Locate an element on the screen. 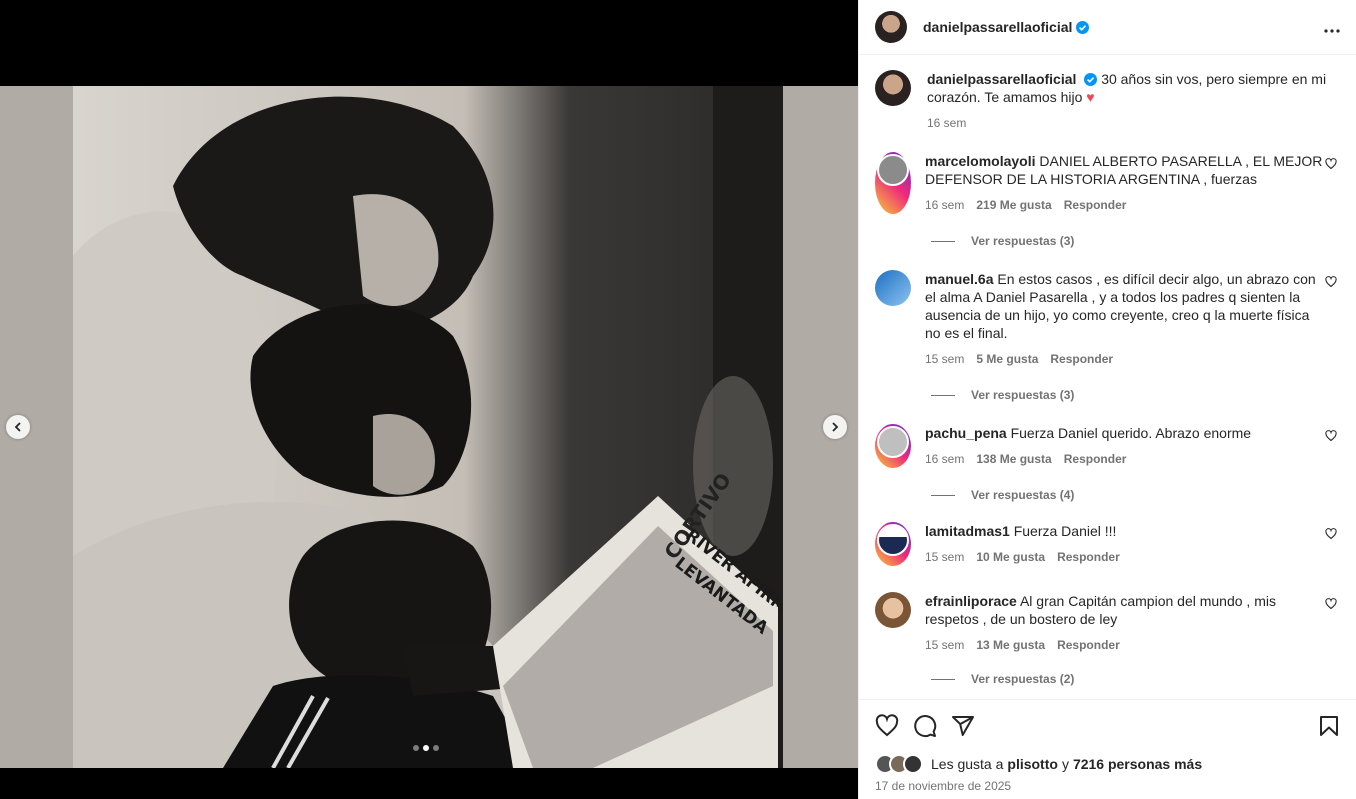 The width and height of the screenshot is (1356, 799). view-replies-button: Ver respuestas (2) is located at coordinates (1002, 679).